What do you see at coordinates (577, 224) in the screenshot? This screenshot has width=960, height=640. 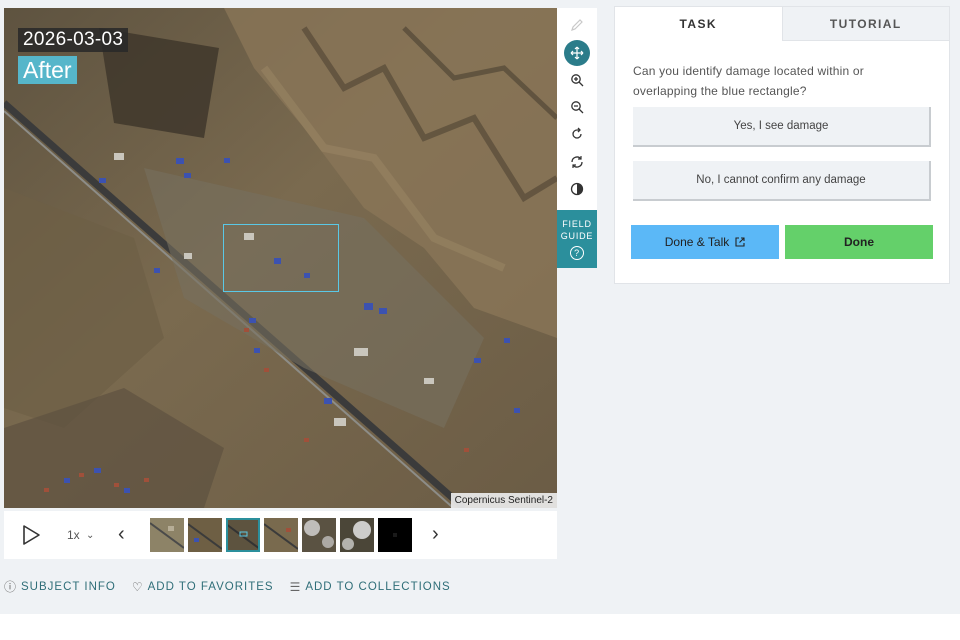 I see `field-guide-label-1: FIELD` at bounding box center [577, 224].